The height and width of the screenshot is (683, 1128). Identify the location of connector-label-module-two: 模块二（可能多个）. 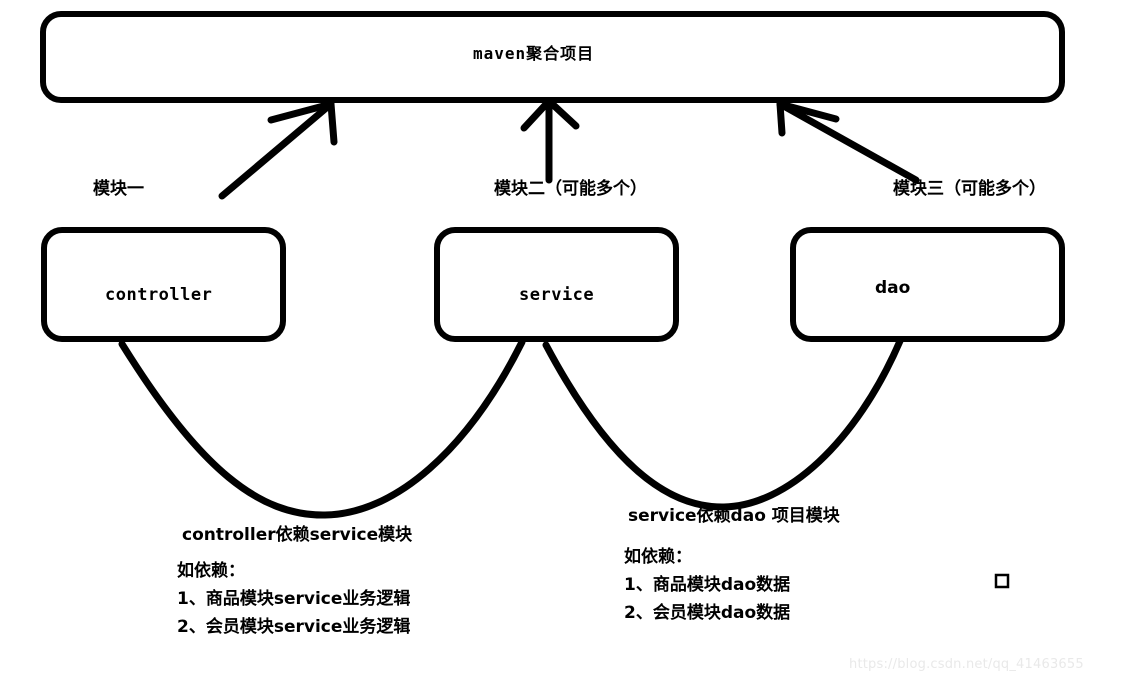
(570, 189).